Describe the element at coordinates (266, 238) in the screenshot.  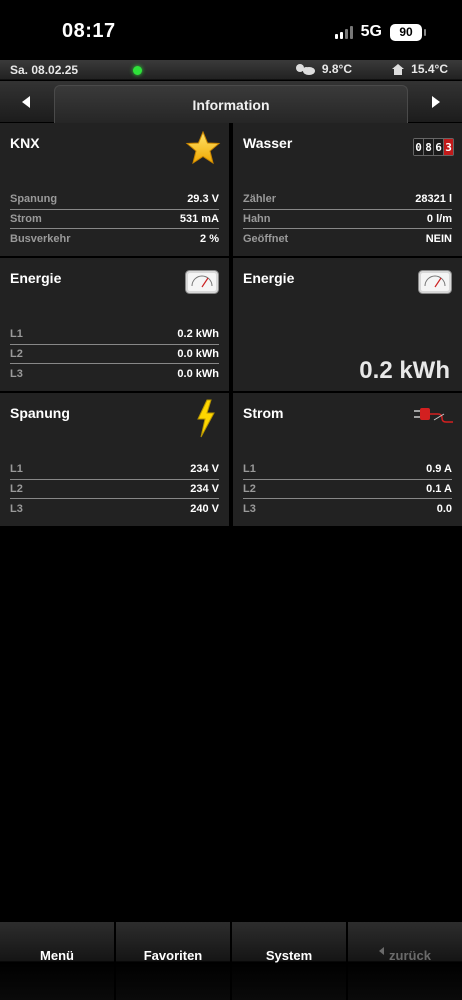
I see `row-label: Geöffnet` at that location.